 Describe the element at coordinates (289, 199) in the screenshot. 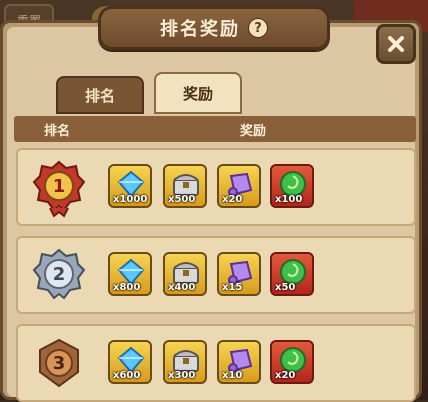

I see `item-qty: x100` at that location.